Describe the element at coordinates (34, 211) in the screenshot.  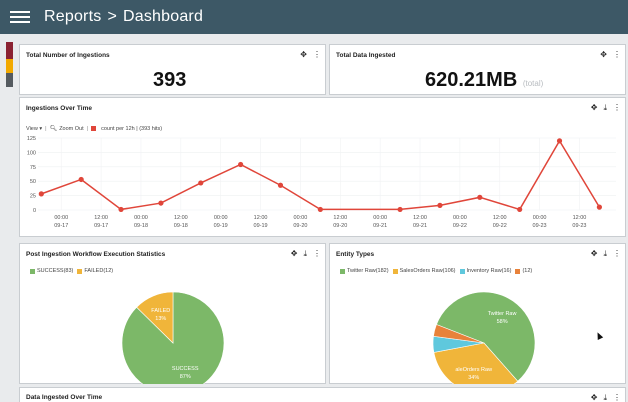
I see `y-tick-label: 0` at that location.